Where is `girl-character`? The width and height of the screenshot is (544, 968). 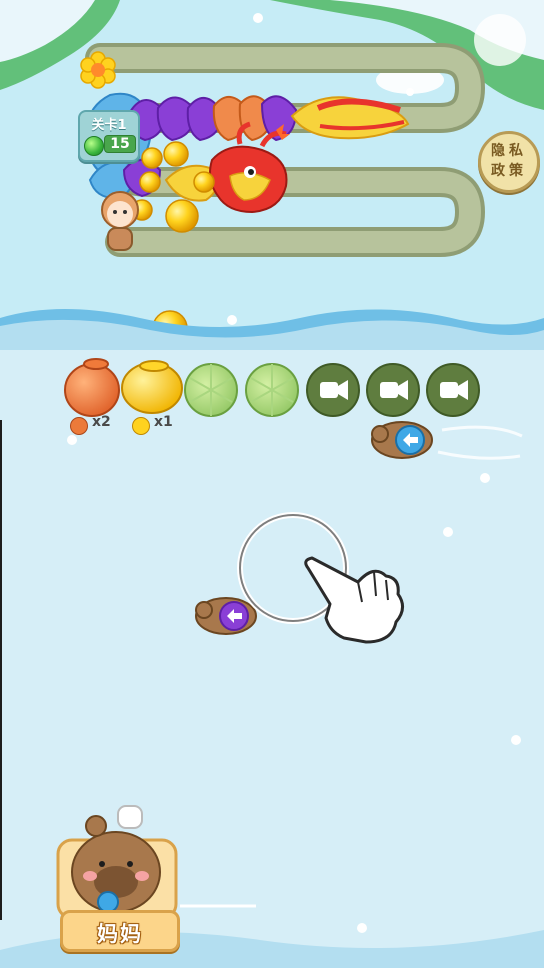
girl-character is located at coordinates (120, 221).